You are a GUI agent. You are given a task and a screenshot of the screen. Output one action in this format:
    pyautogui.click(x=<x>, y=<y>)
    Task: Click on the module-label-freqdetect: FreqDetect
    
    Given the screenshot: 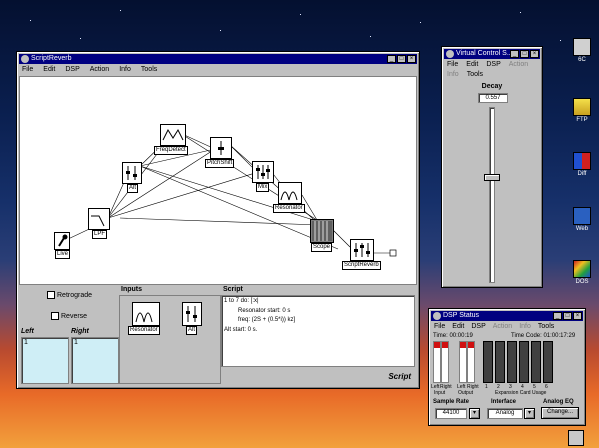 What is the action you would take?
    pyautogui.click(x=171, y=150)
    